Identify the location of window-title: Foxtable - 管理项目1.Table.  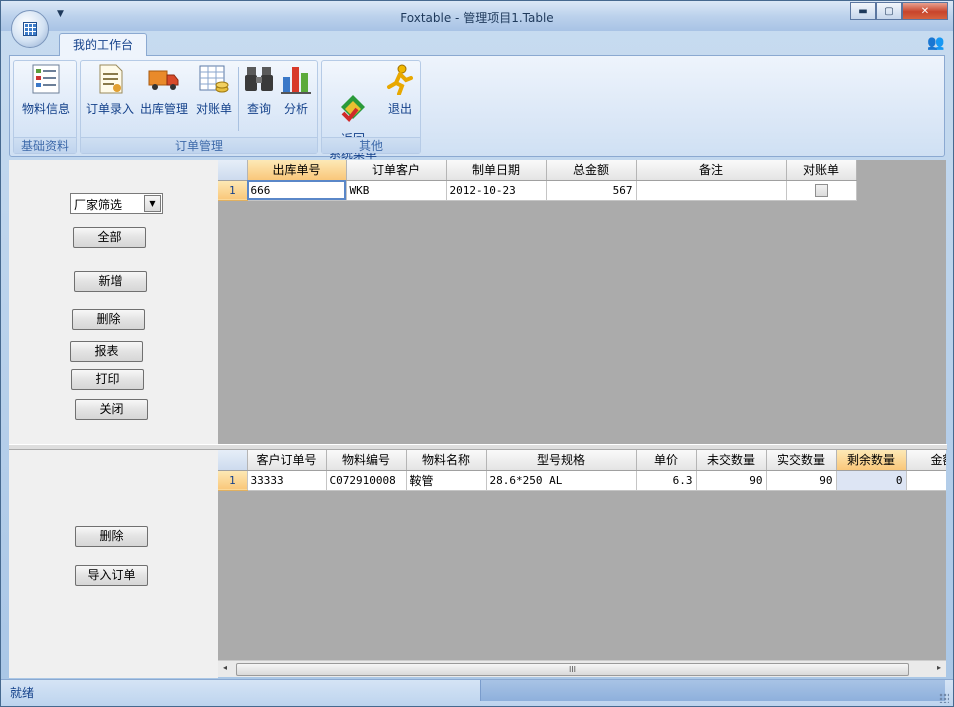
(477, 18).